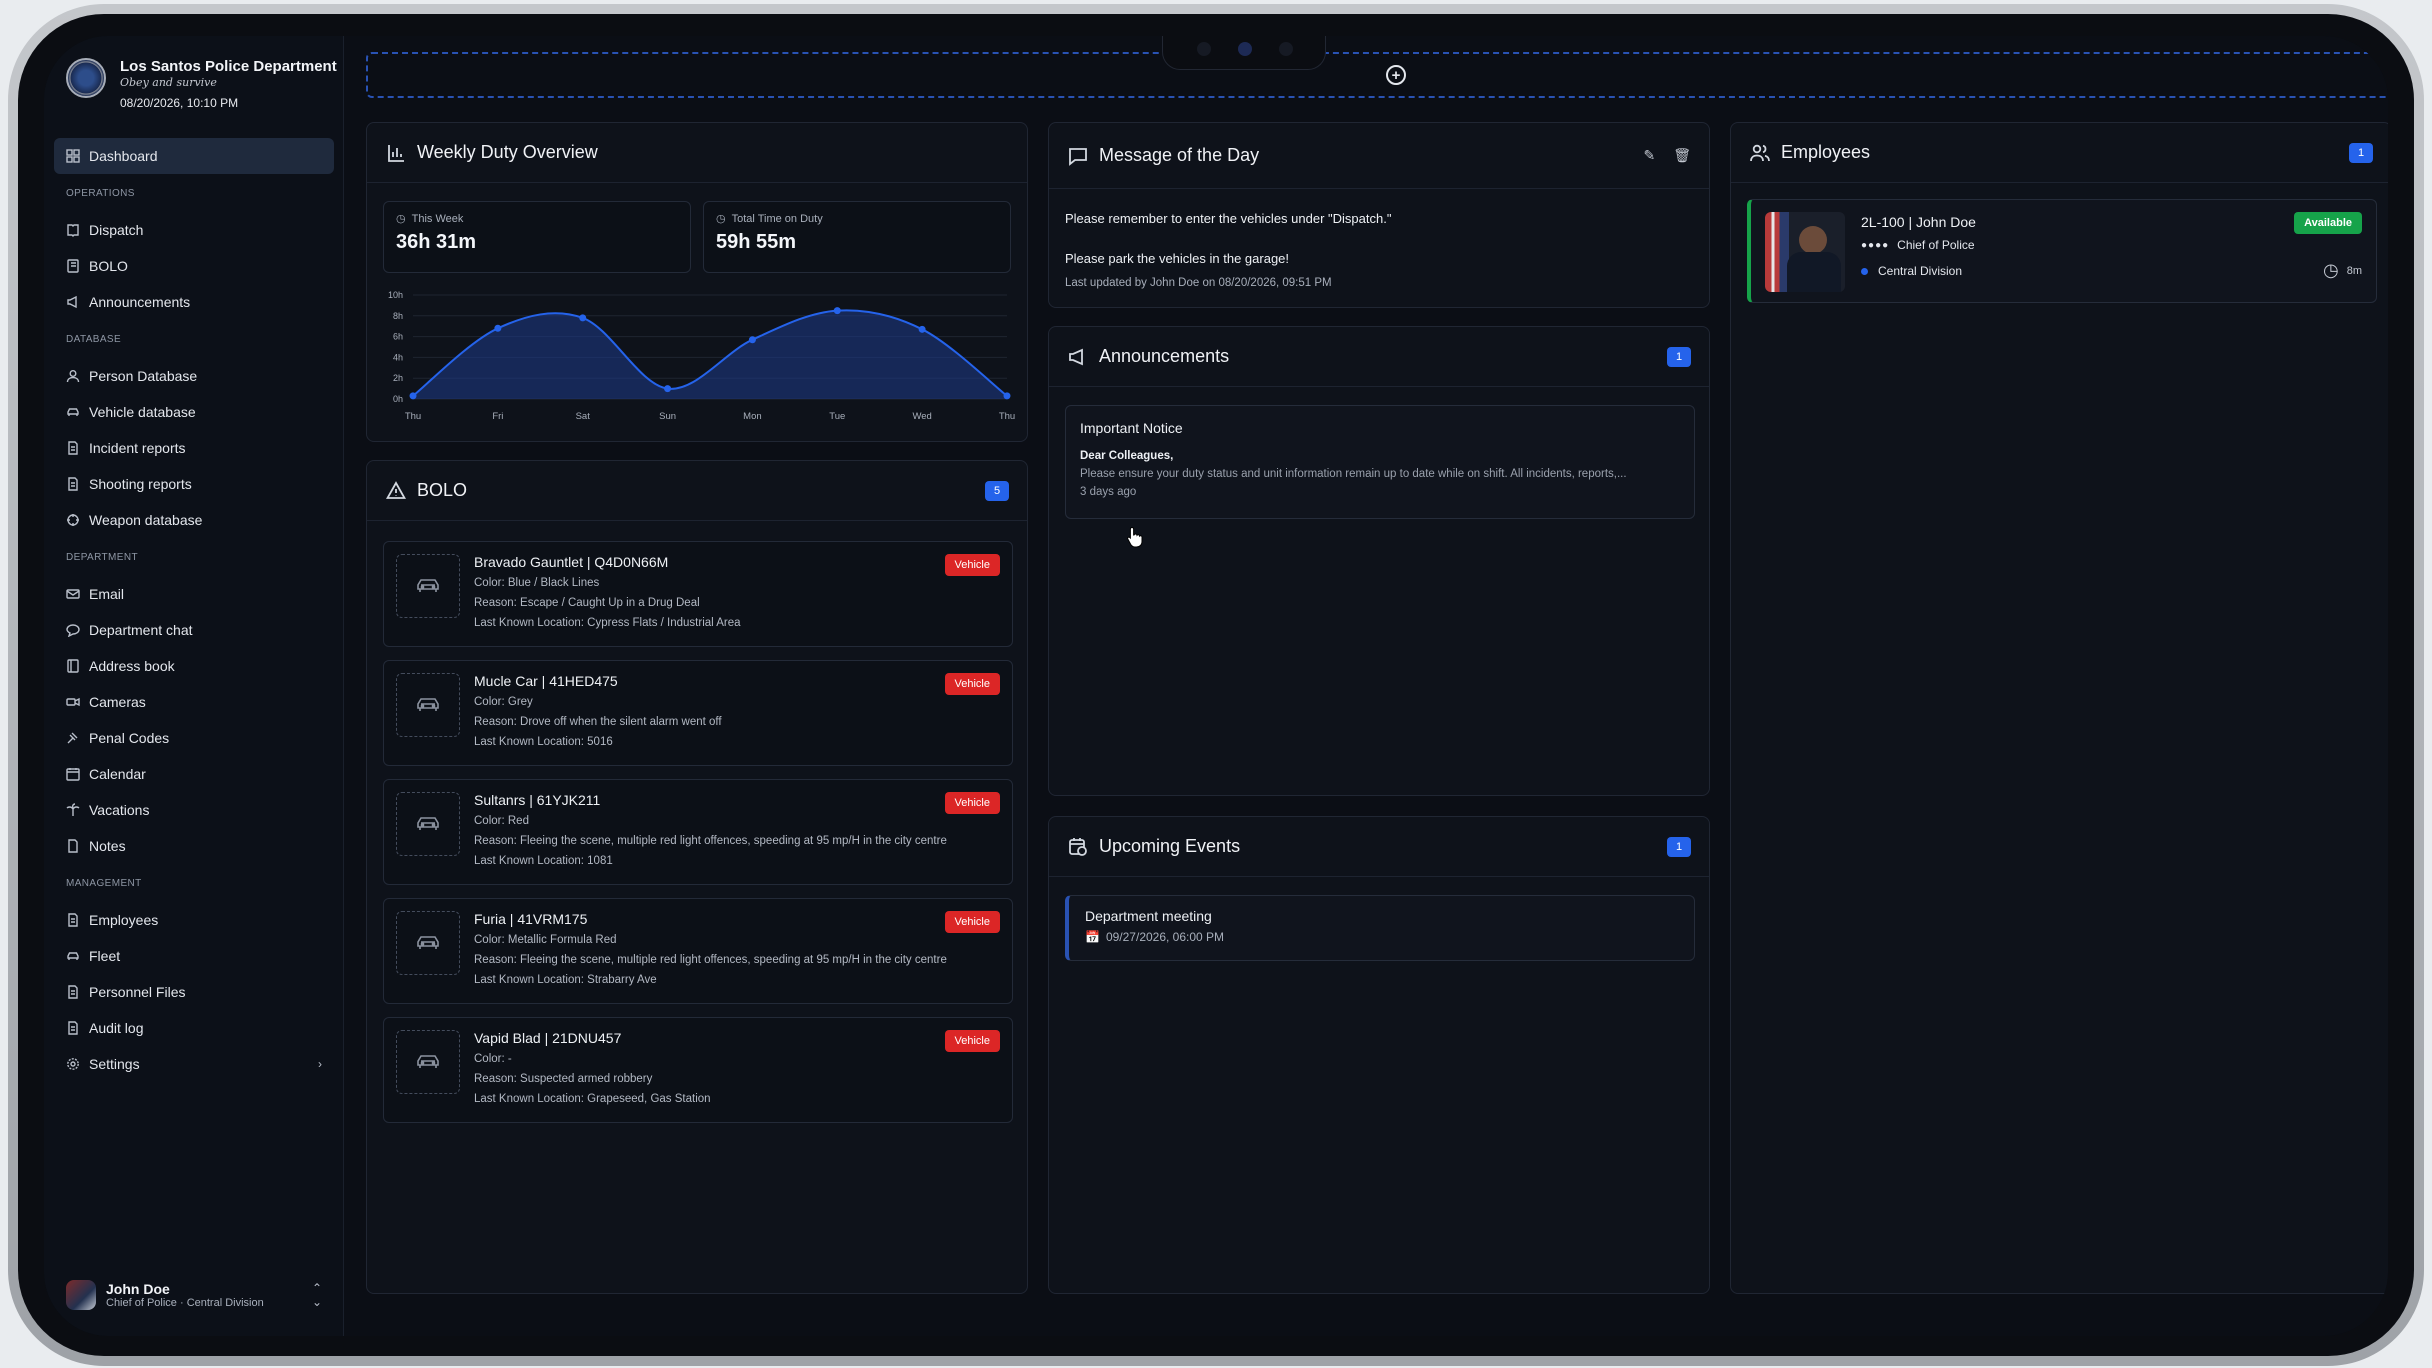 The width and height of the screenshot is (2432, 1368). Describe the element at coordinates (503, 702) in the screenshot. I see `bolo-color: Color: Grey` at that location.